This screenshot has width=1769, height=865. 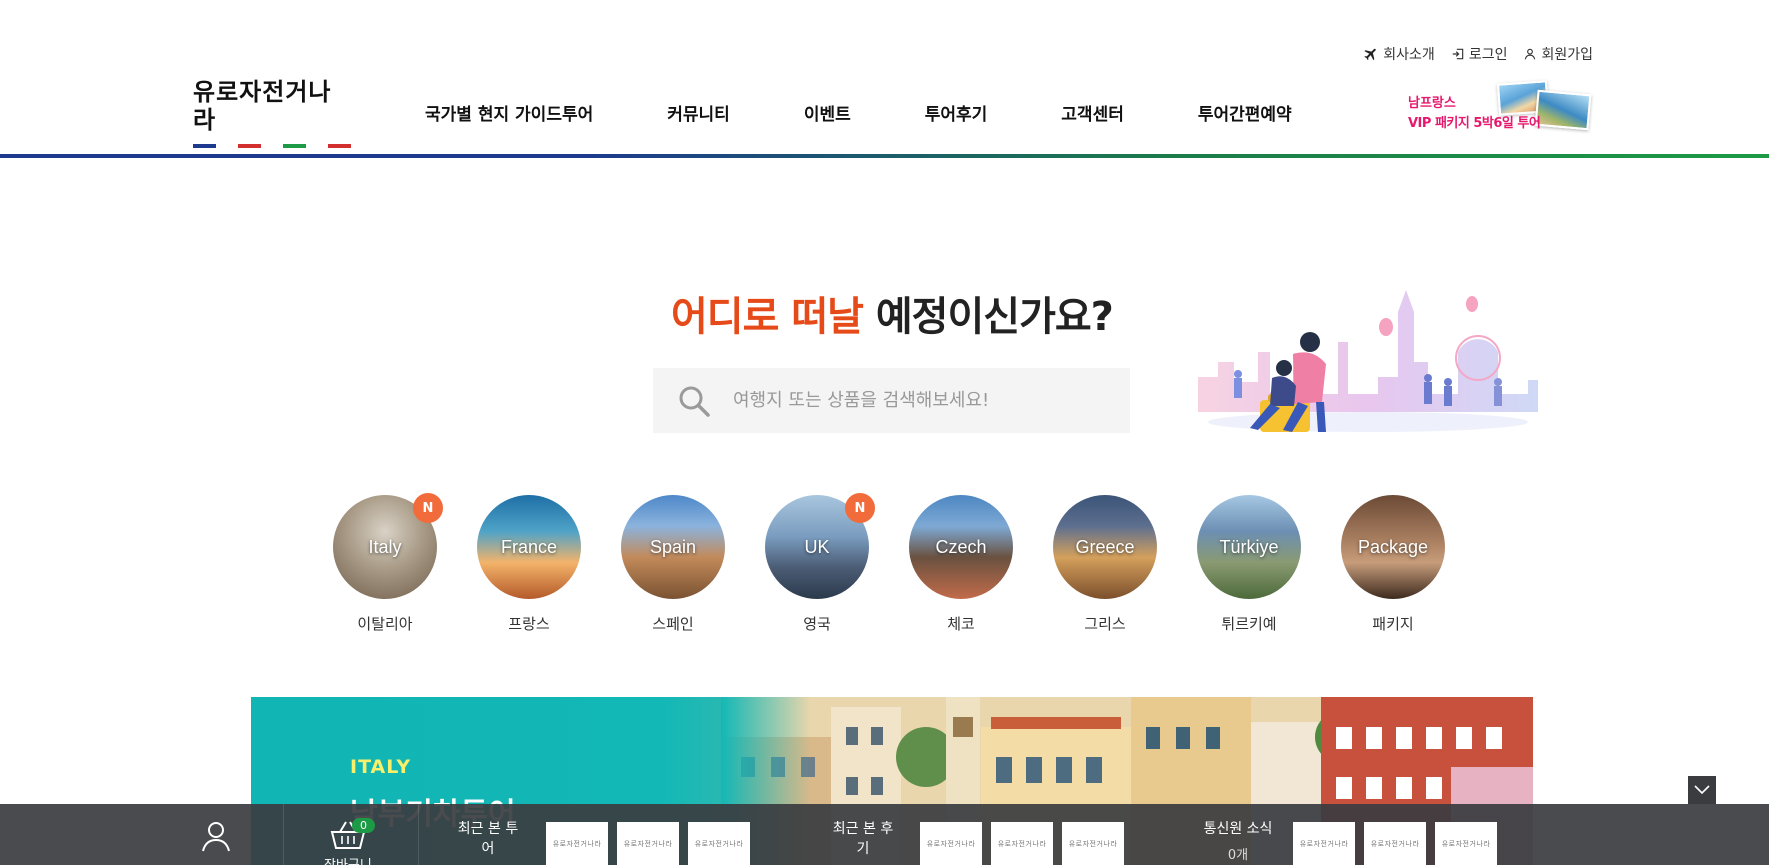 What do you see at coordinates (817, 546) in the screenshot?
I see `country-en-label: UK` at bounding box center [817, 546].